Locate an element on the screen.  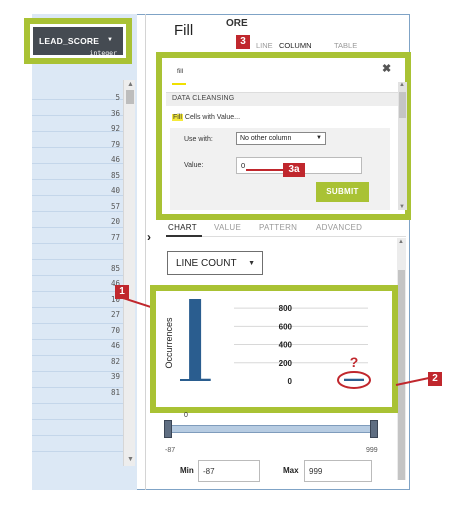
min-label: Min is located at coordinates (187, 470).